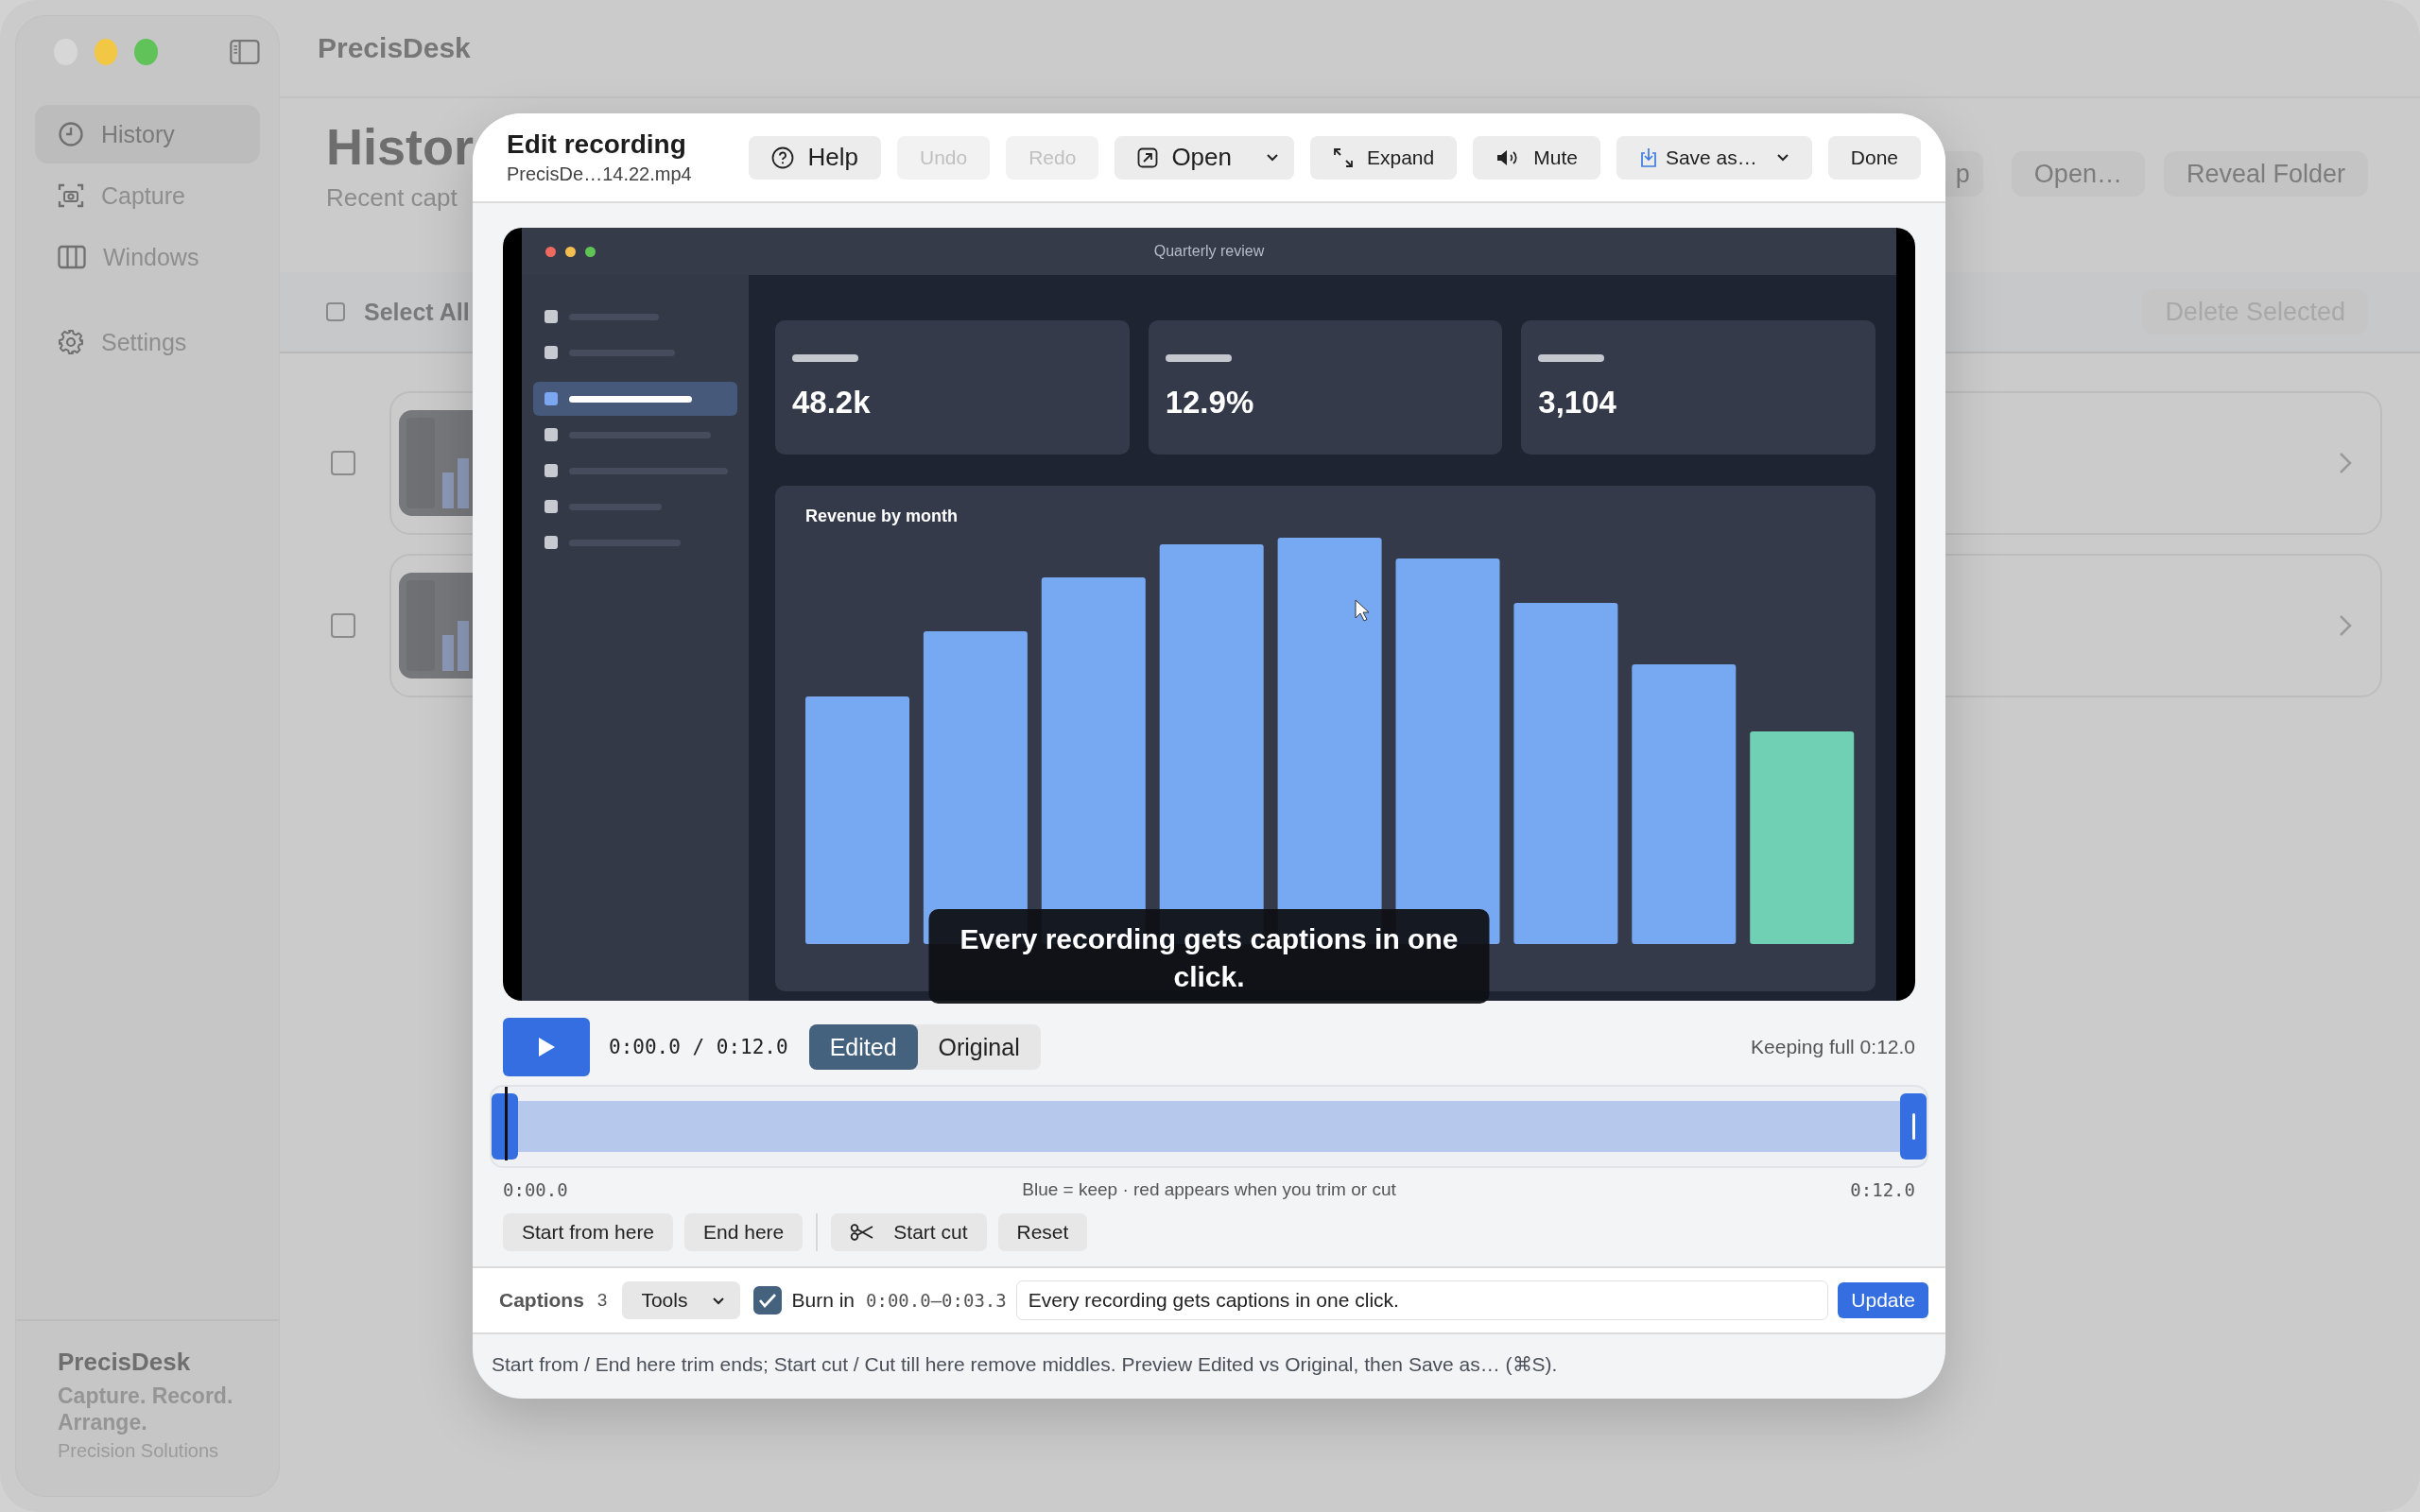 The height and width of the screenshot is (1512, 2420). I want to click on burn-in-label: Burn in, so click(823, 1300).